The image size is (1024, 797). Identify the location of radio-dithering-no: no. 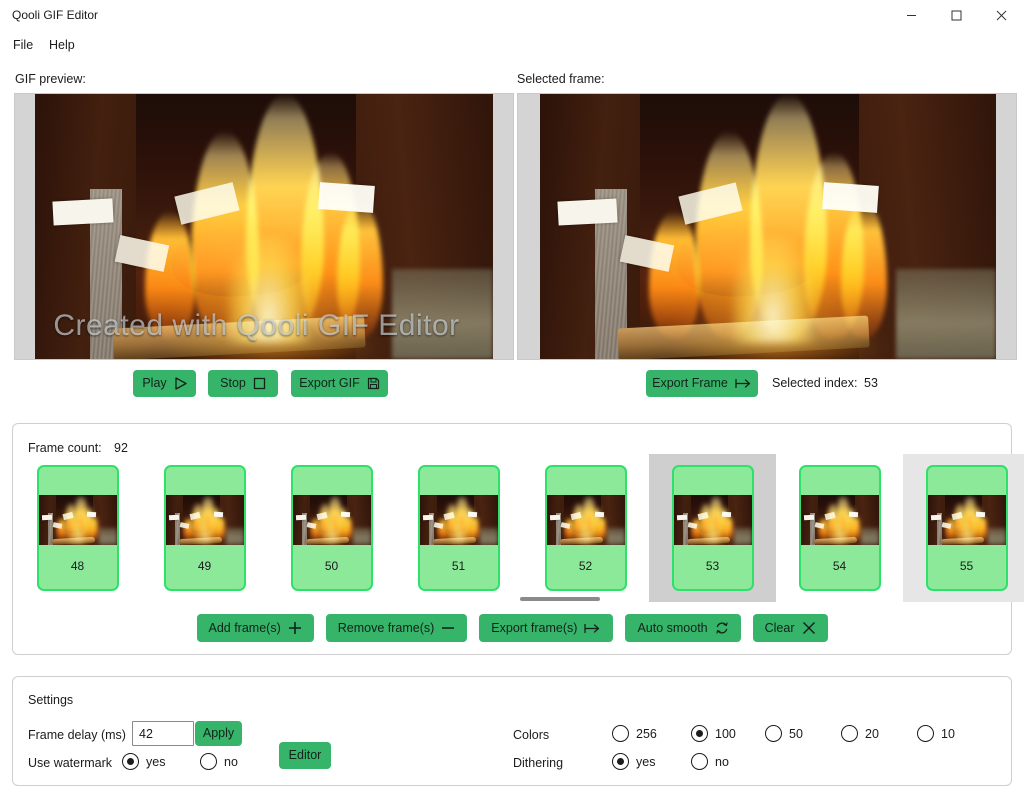
(710, 761).